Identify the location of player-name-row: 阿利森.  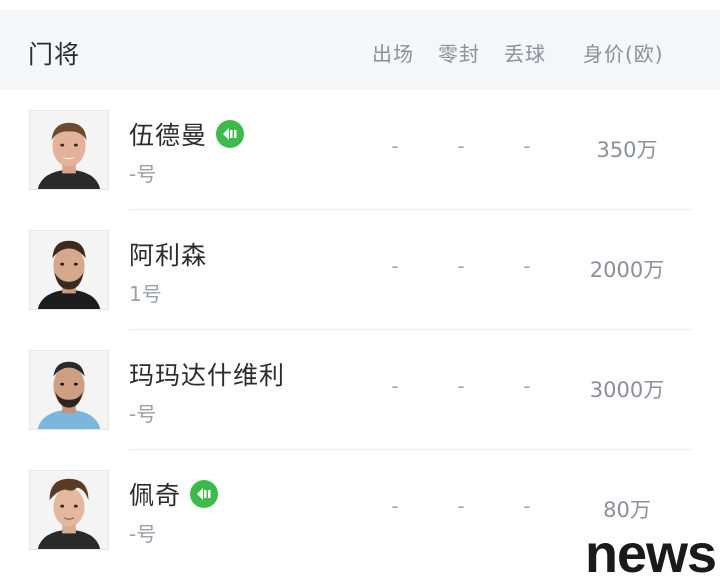
(168, 254).